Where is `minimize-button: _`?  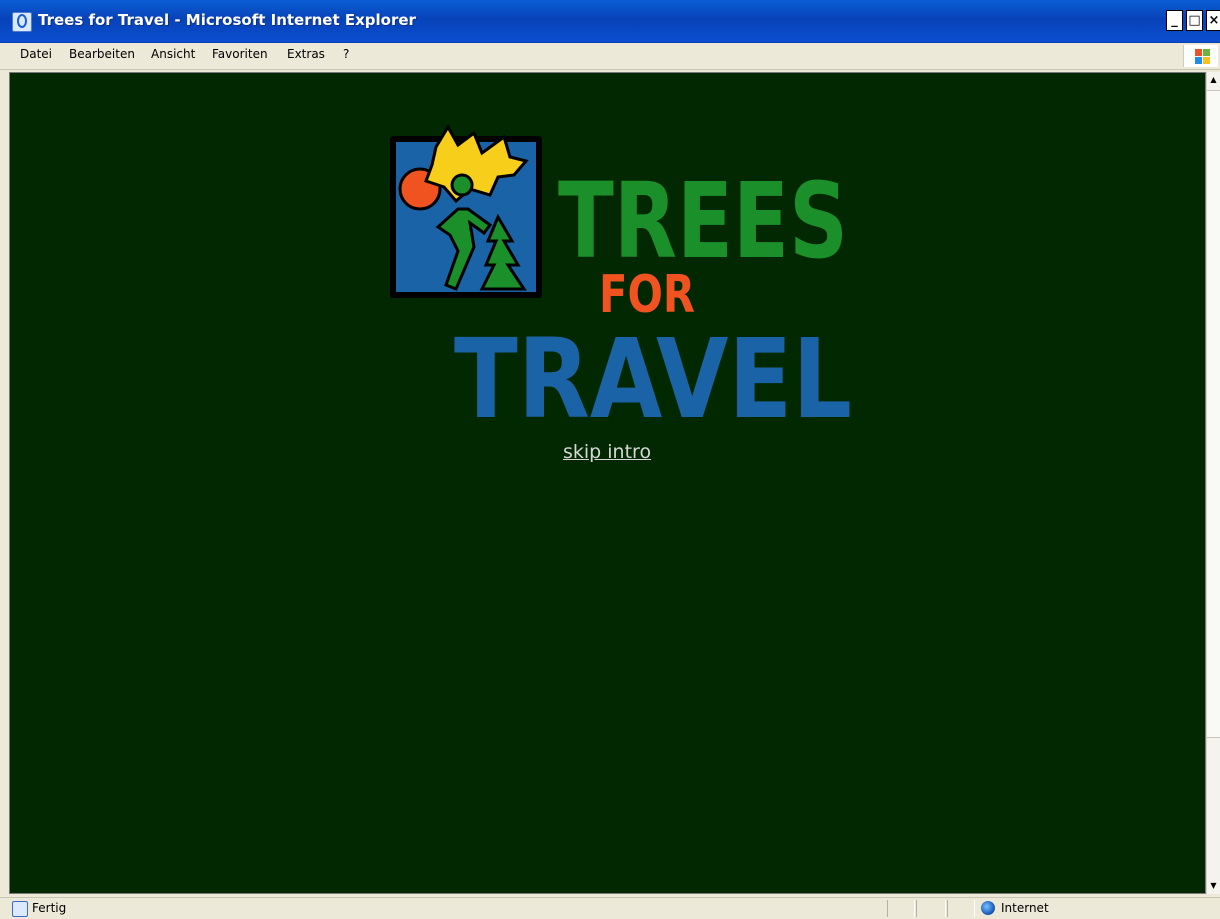 minimize-button: _ is located at coordinates (1174, 20).